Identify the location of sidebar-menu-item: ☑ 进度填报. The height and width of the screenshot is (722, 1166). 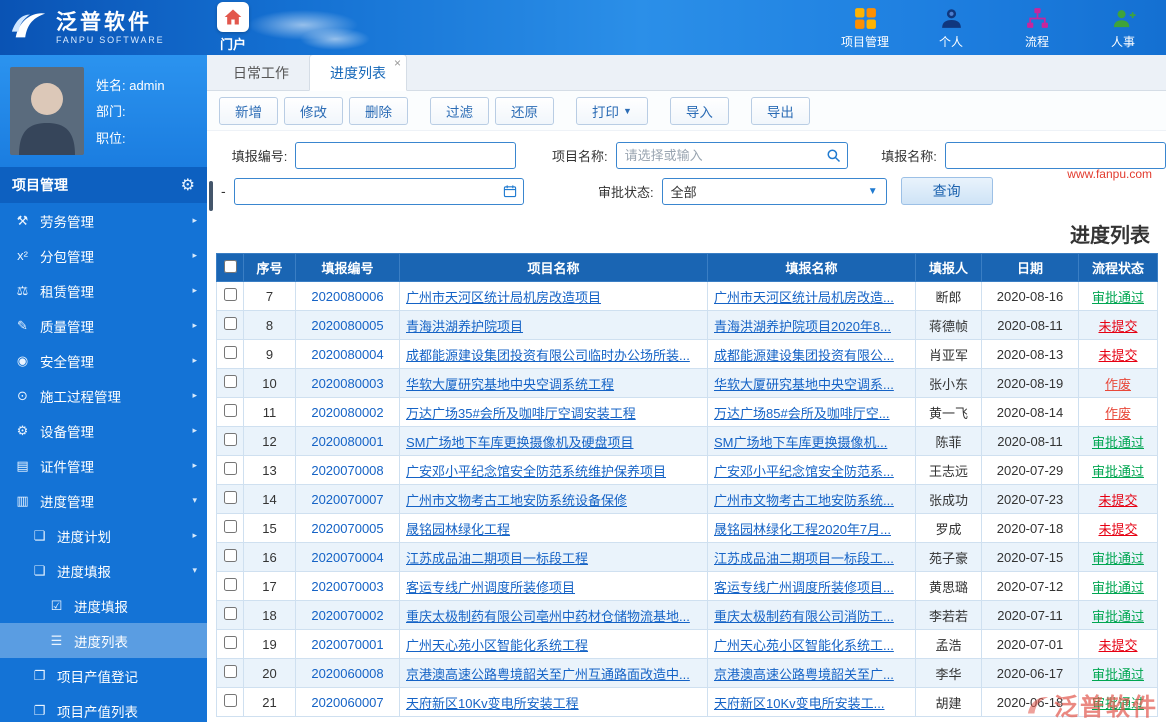
(103, 605).